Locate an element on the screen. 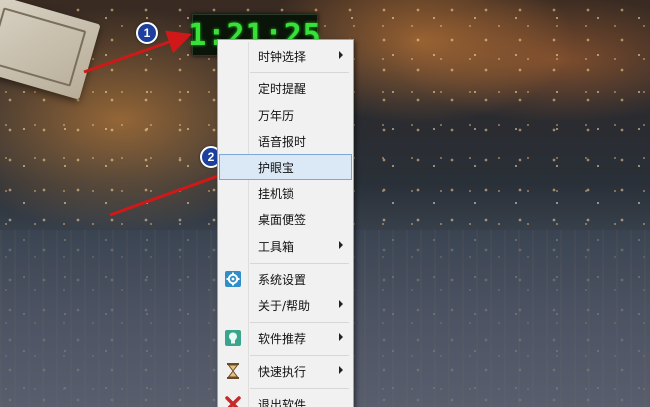  menu-item-label: 快速执行 is located at coordinates (282, 371).